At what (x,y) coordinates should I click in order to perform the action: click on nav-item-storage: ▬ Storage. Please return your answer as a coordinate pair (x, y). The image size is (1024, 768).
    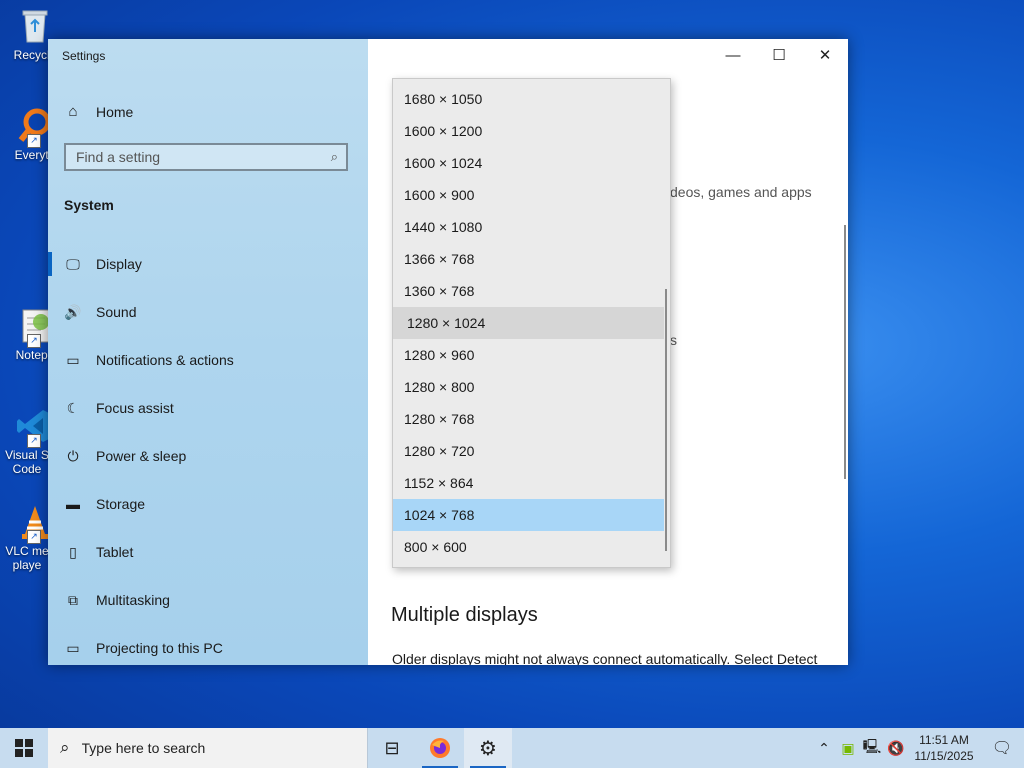
    Looking at the image, I should click on (208, 504).